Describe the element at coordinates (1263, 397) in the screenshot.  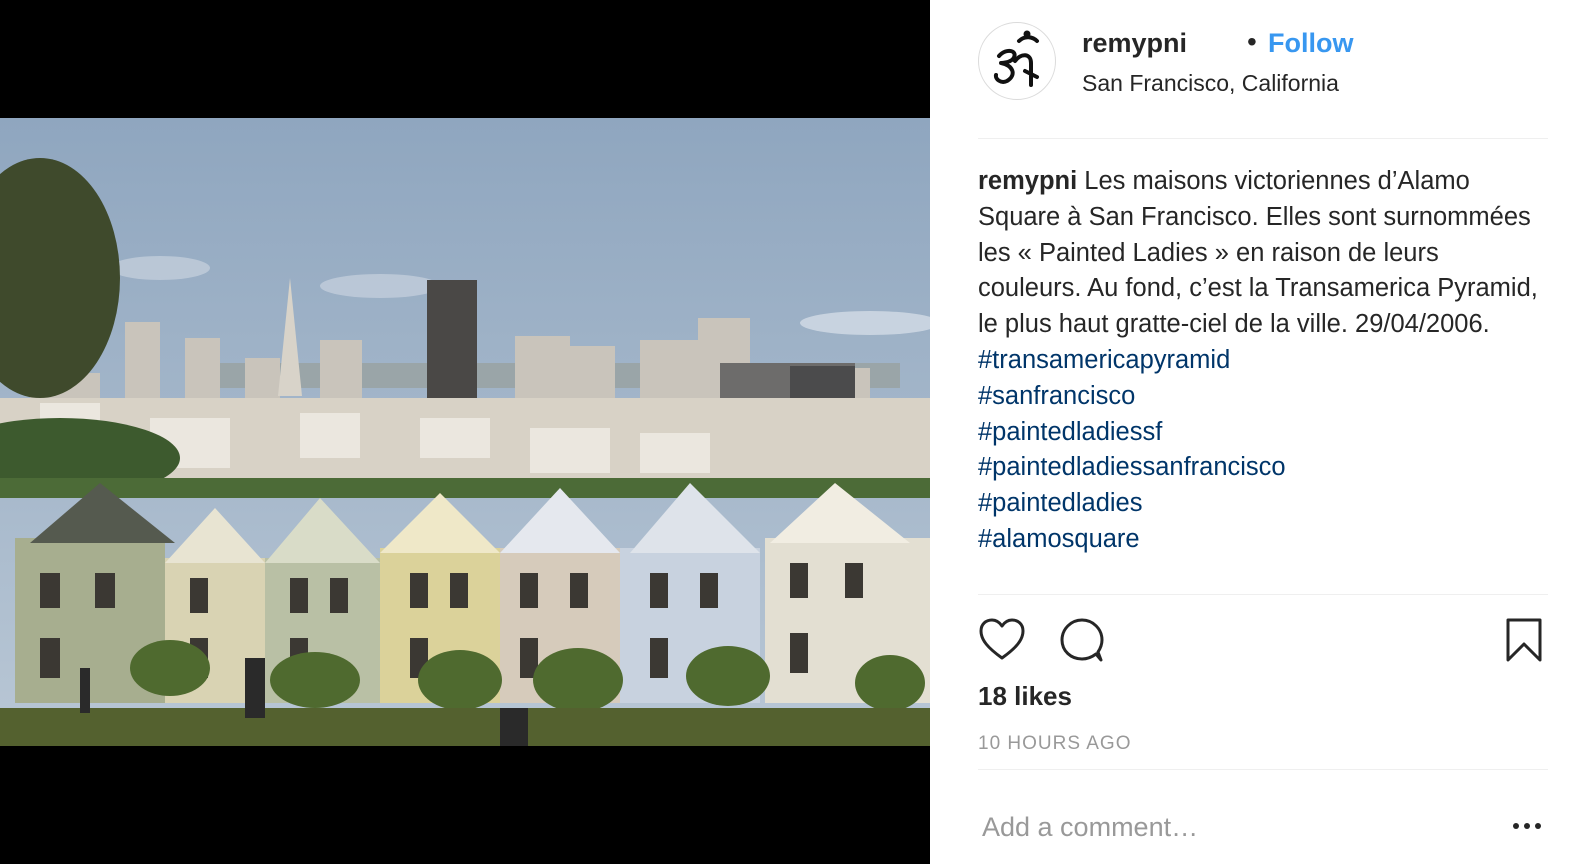
I see `hashtag-link: #sanfrancisco` at that location.